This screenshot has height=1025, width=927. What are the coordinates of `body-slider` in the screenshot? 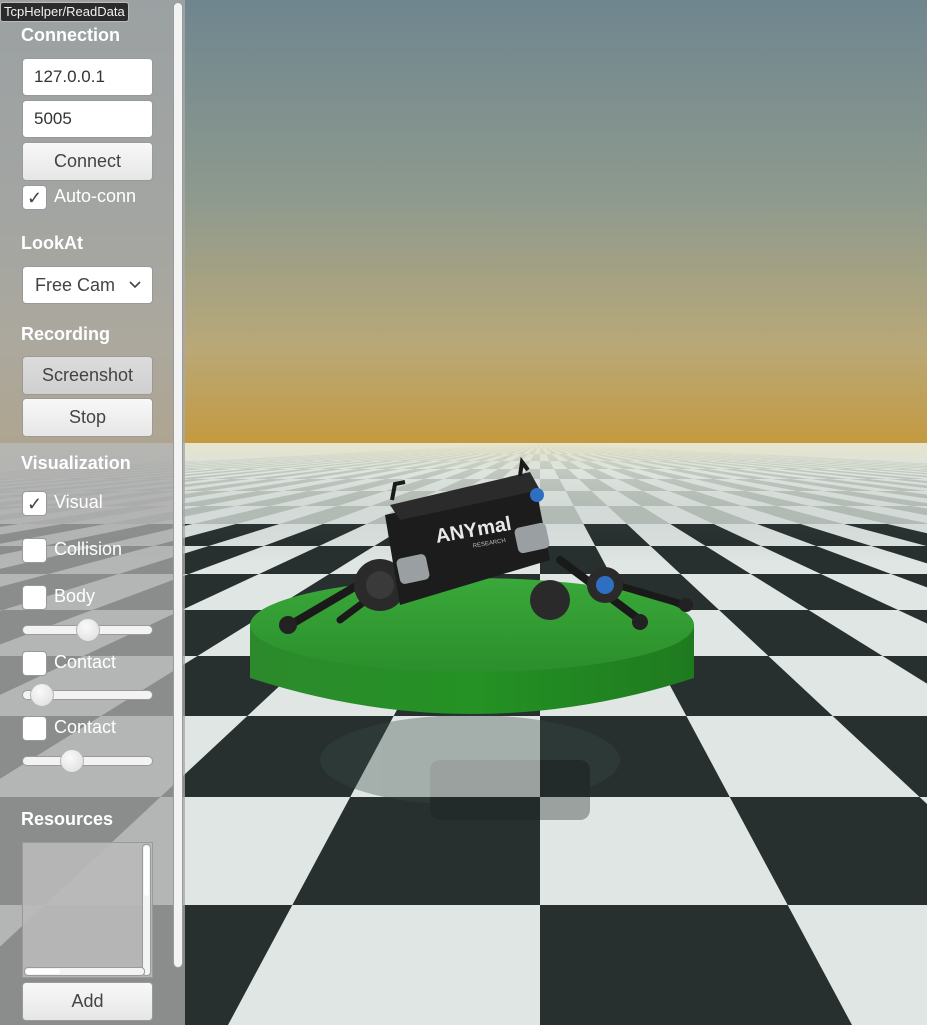 It's located at (87, 630).